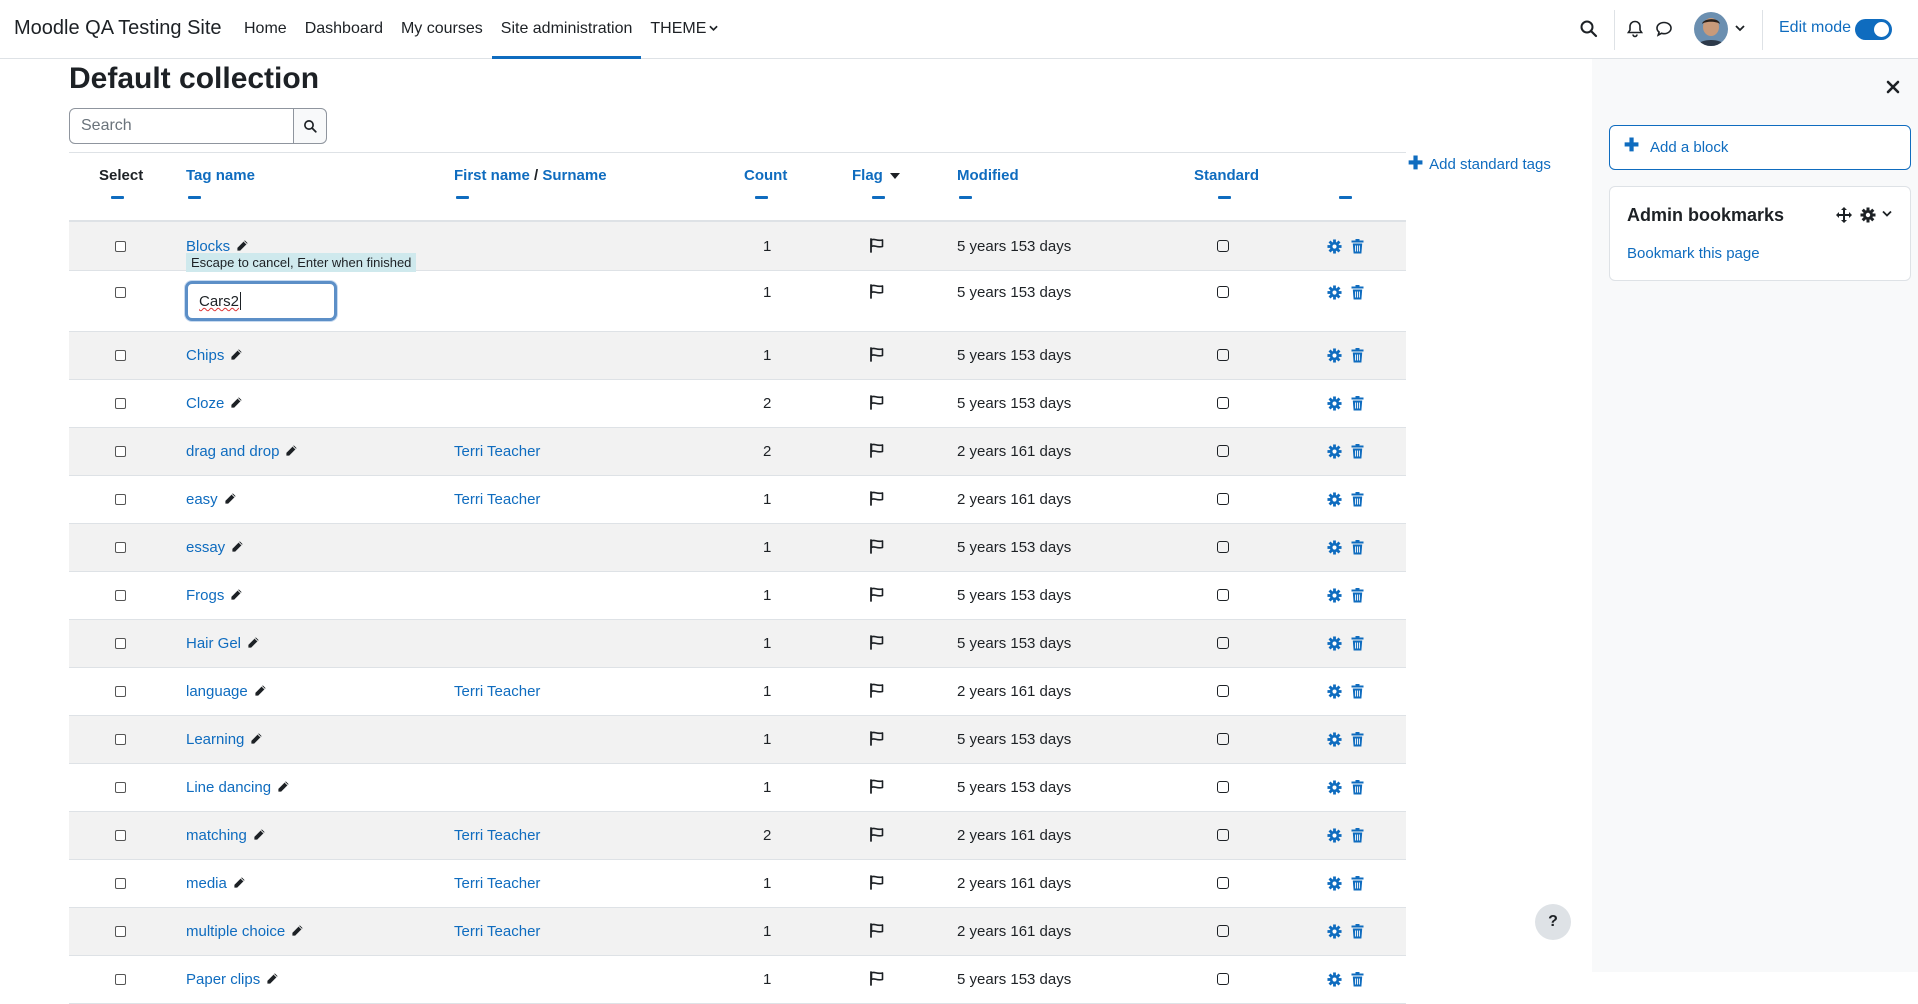 This screenshot has width=1918, height=1004. What do you see at coordinates (1711, 29) in the screenshot?
I see `user-avatar` at bounding box center [1711, 29].